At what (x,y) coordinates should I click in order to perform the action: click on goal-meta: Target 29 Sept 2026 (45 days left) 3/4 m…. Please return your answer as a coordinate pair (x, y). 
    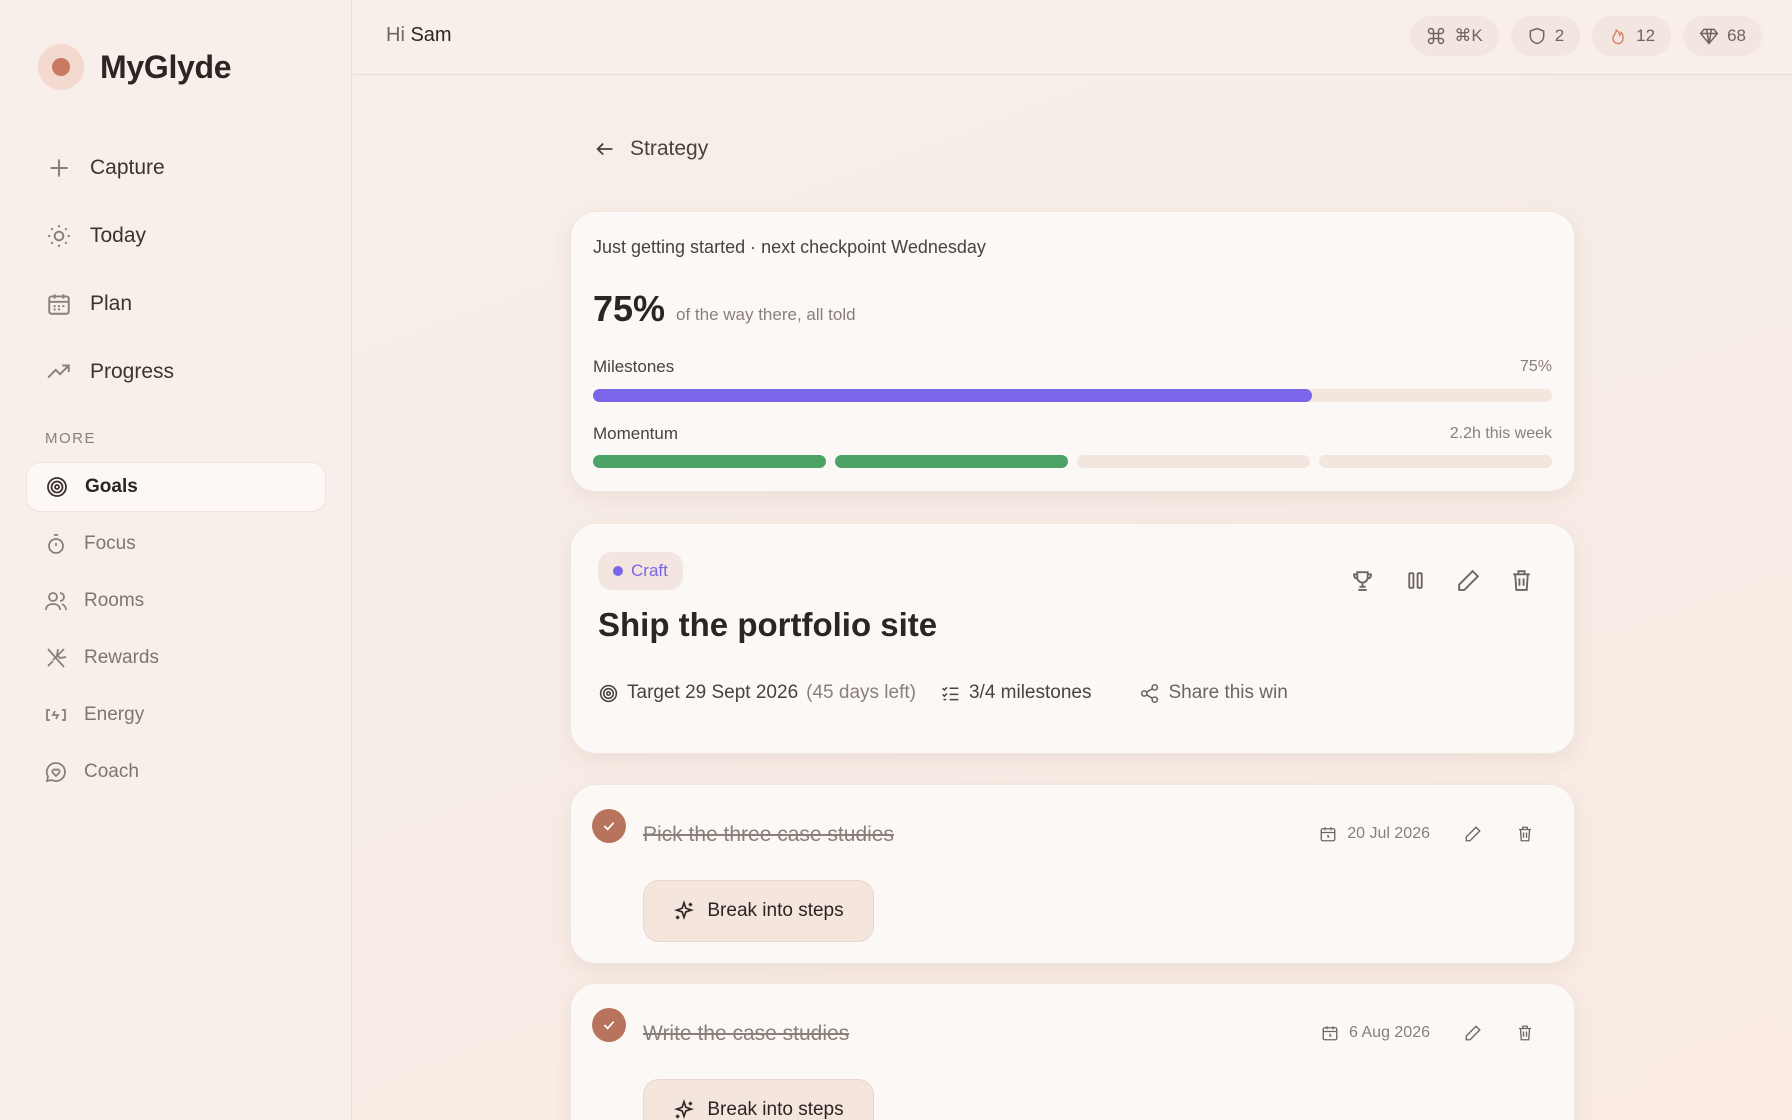
    Looking at the image, I should click on (943, 693).